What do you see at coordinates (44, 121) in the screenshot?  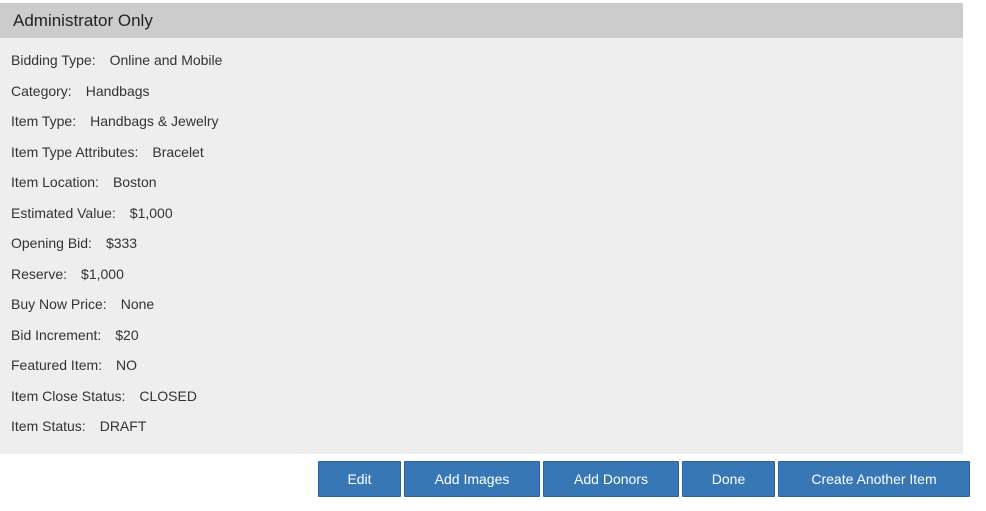 I see `field-label: Item Type:` at bounding box center [44, 121].